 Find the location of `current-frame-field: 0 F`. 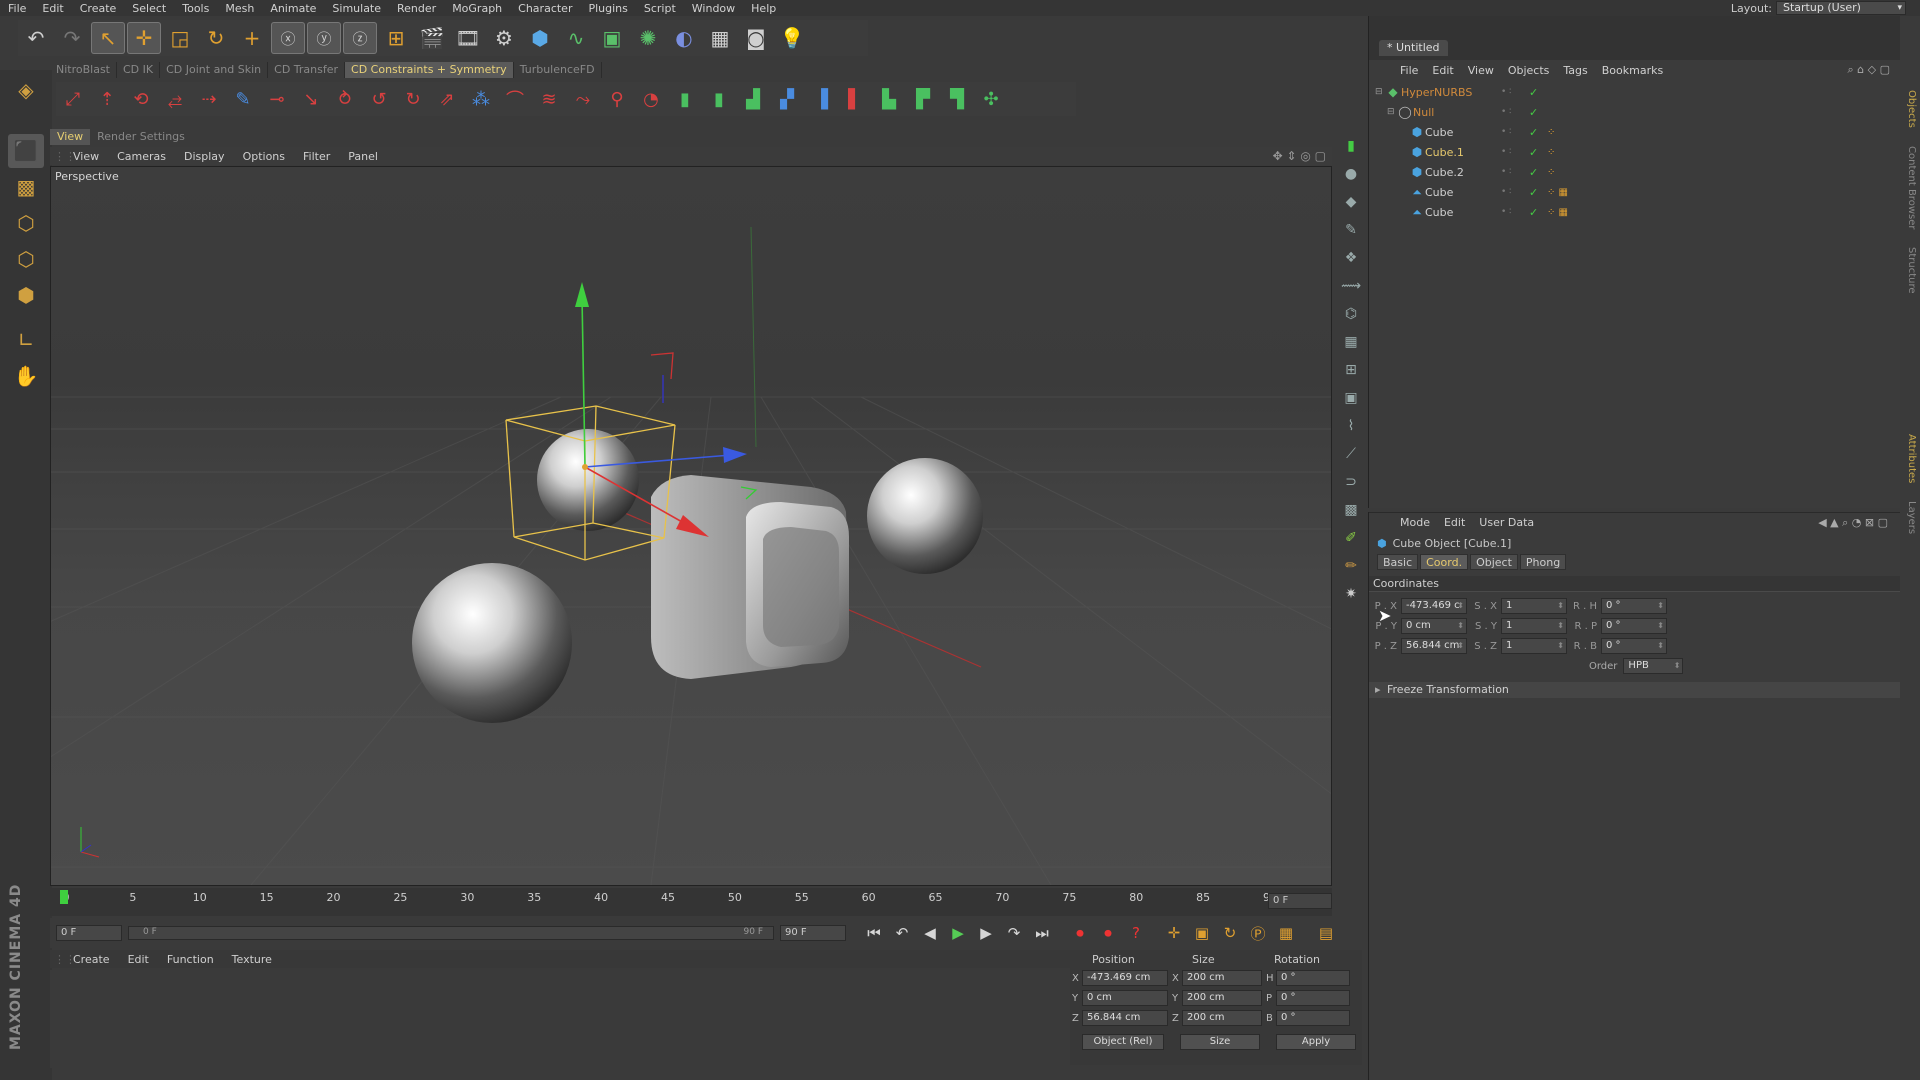

current-frame-field: 0 F is located at coordinates (1300, 901).